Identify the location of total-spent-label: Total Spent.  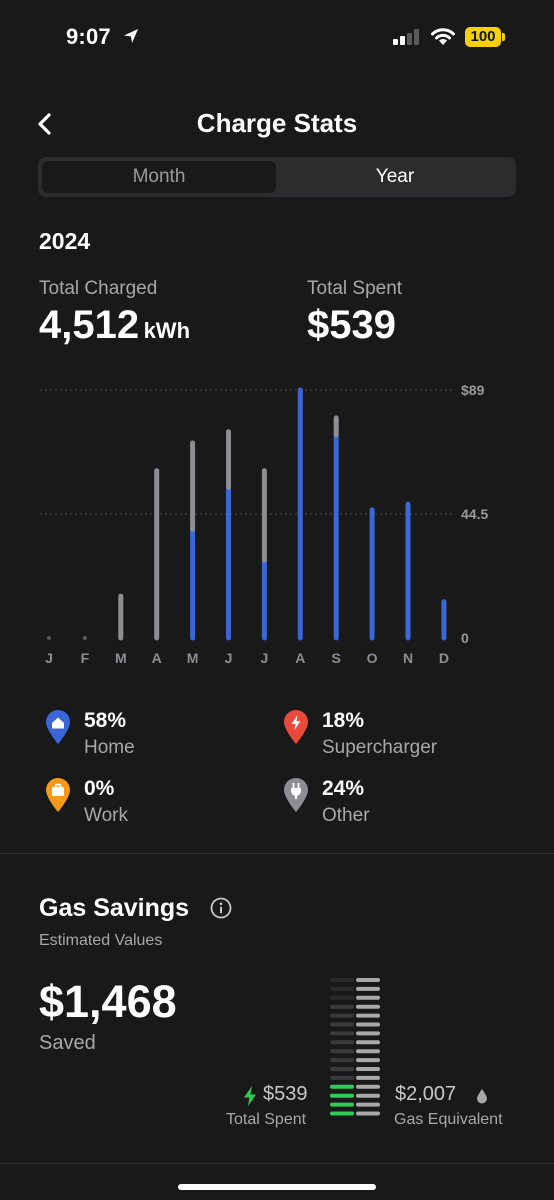
(355, 288).